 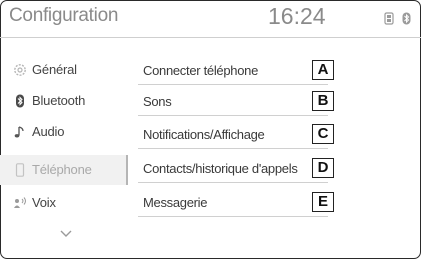 I want to click on music-note-icon, so click(x=20, y=132).